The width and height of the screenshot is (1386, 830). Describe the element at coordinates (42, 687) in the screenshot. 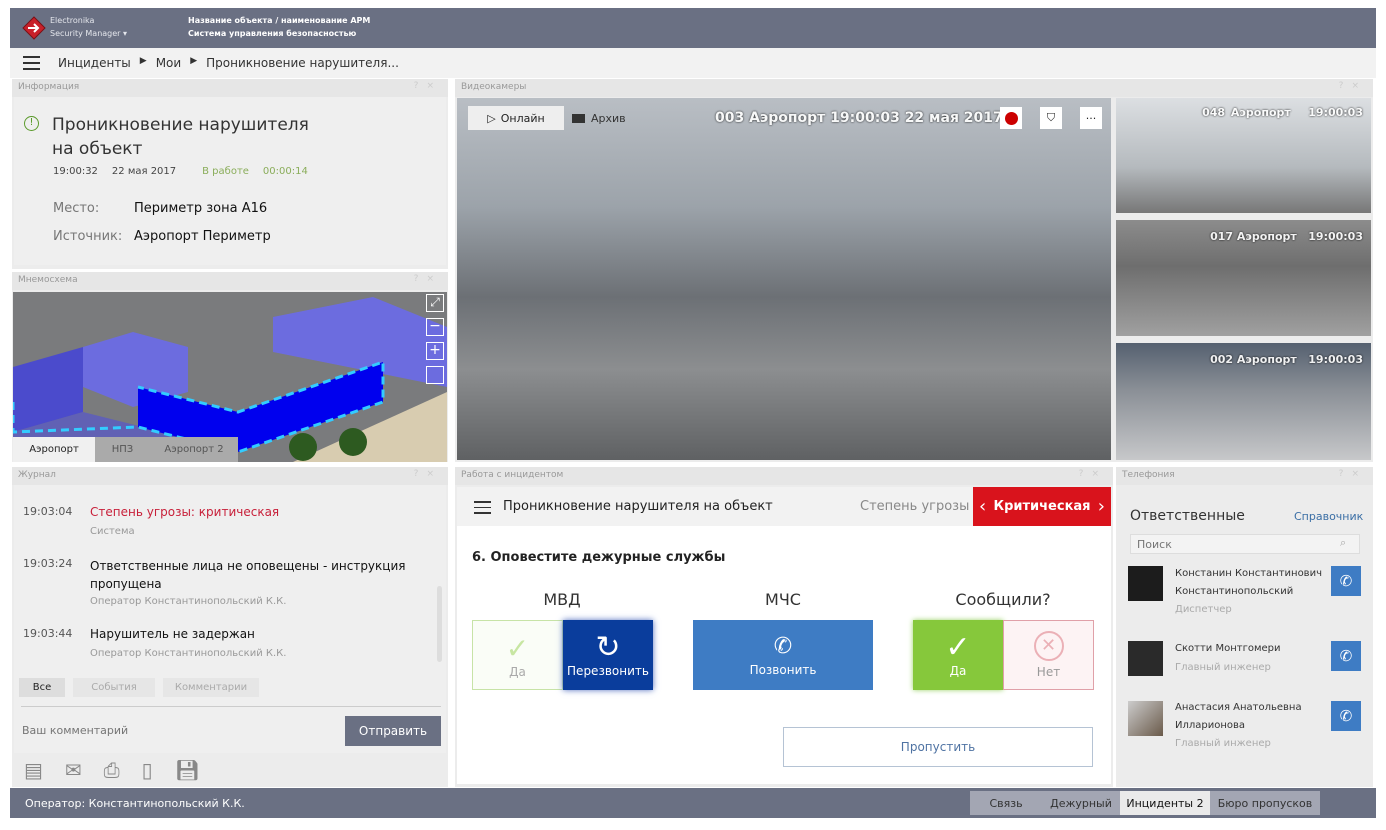

I see `filter-all: Все` at that location.